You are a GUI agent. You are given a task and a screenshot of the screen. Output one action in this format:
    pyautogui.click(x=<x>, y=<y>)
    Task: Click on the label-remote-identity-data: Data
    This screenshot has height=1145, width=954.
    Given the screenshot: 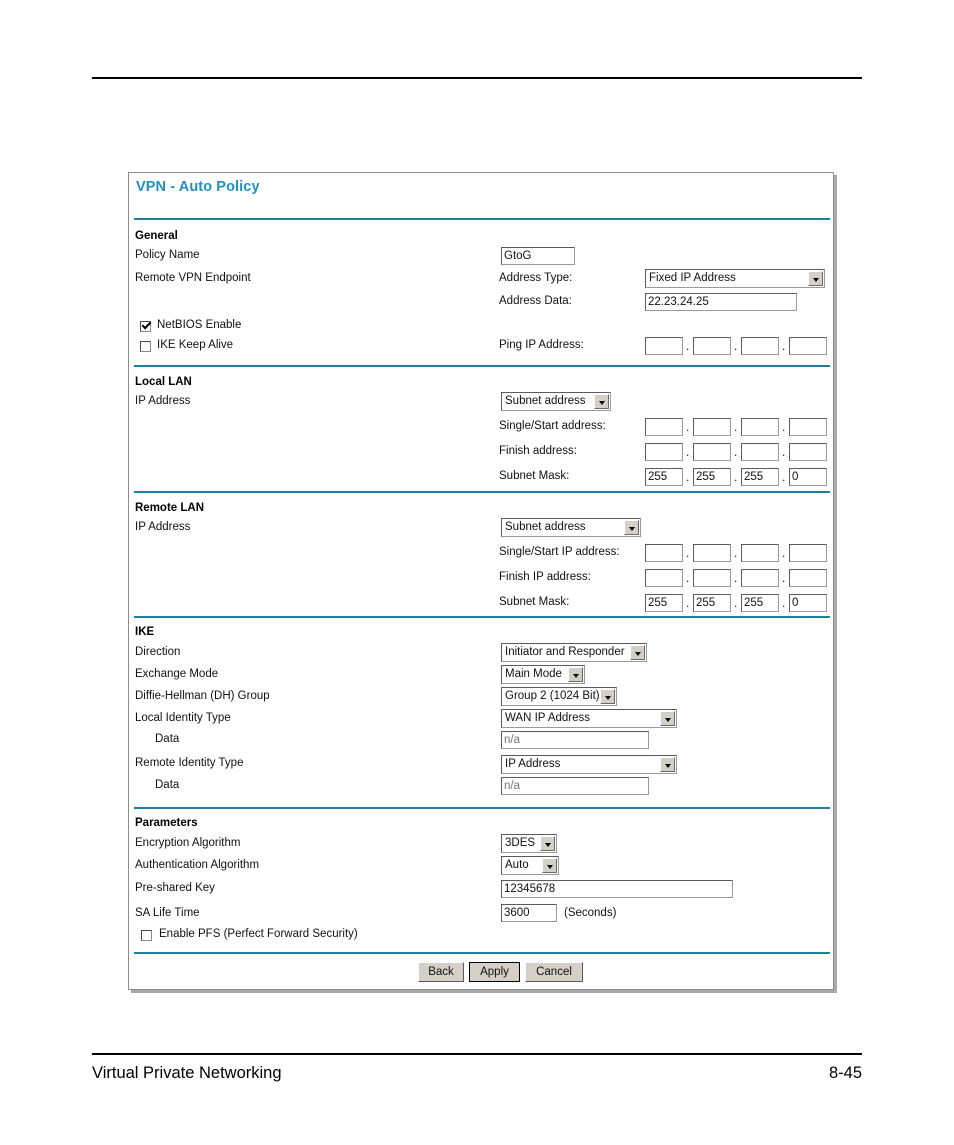 What is the action you would take?
    pyautogui.click(x=167, y=785)
    